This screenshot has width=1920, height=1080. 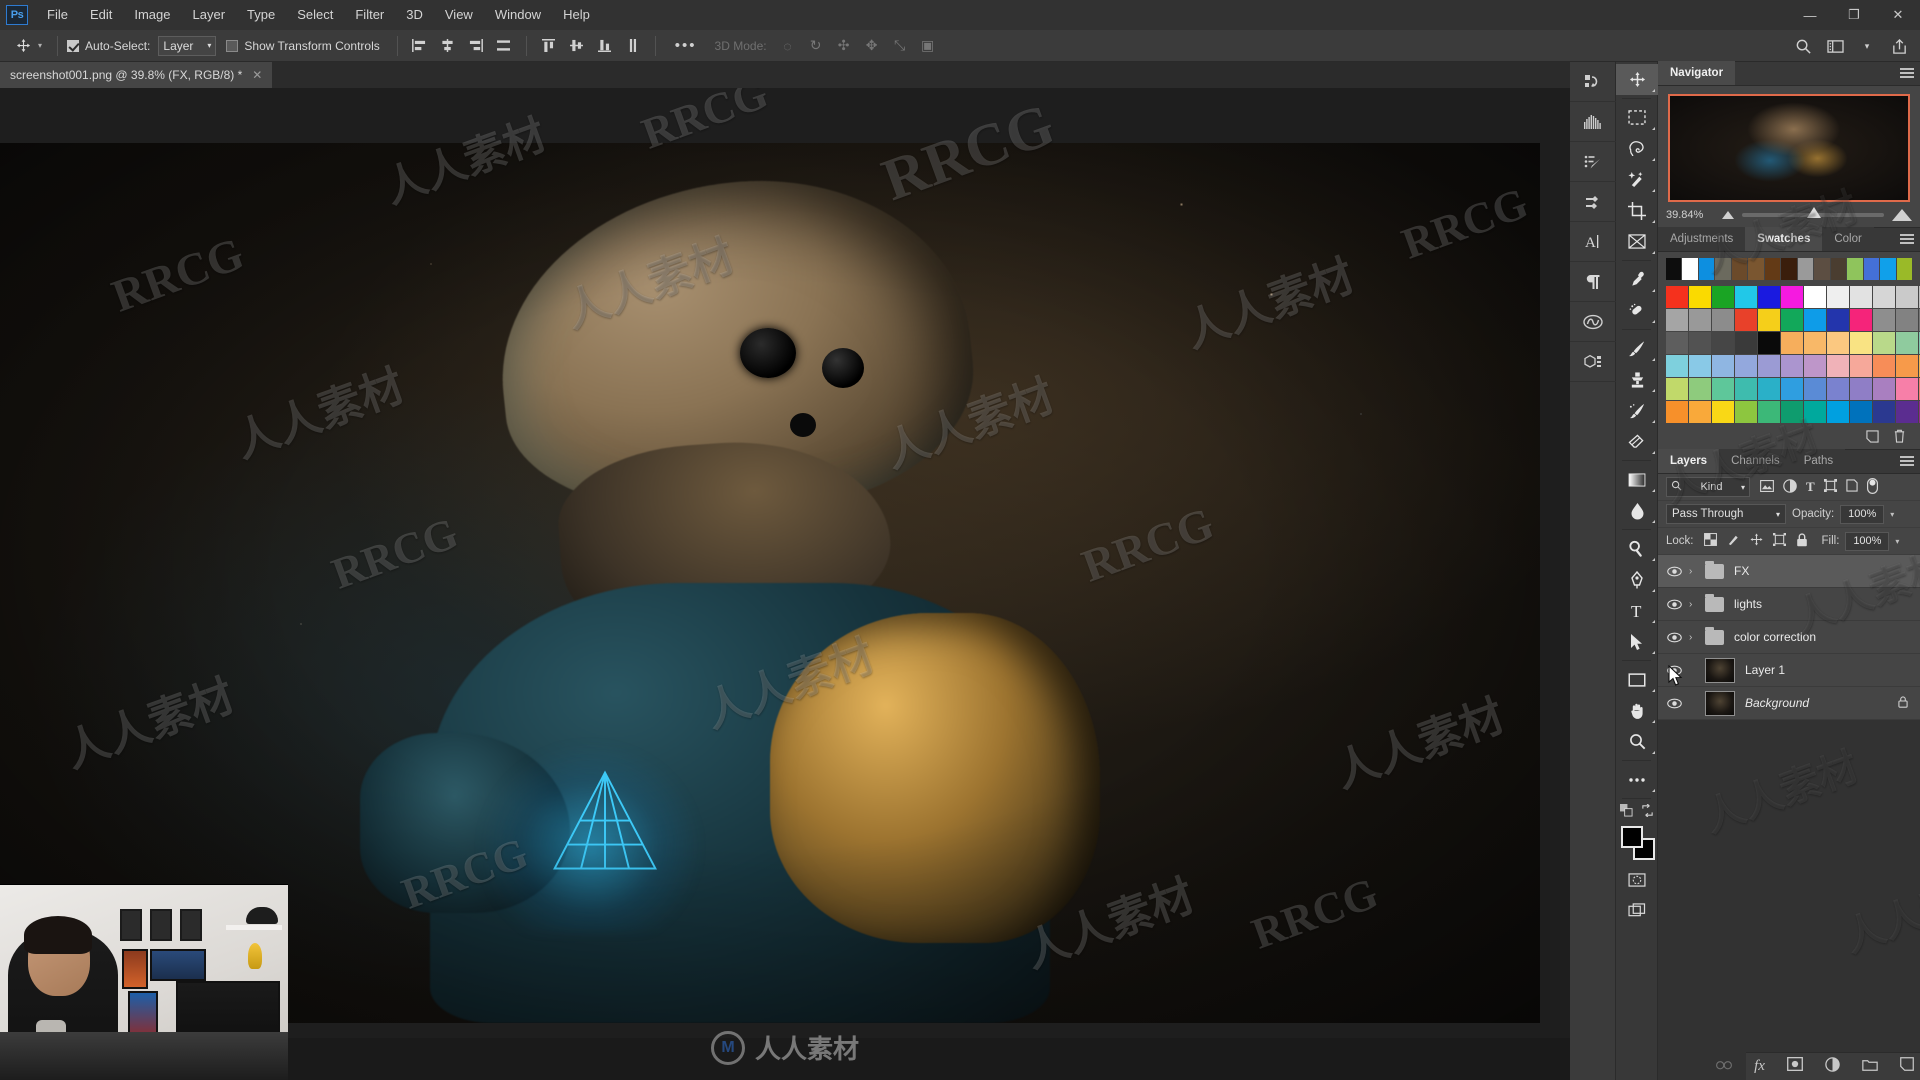 I want to click on navigator-zoom-value: 39.84%, so click(x=1690, y=215).